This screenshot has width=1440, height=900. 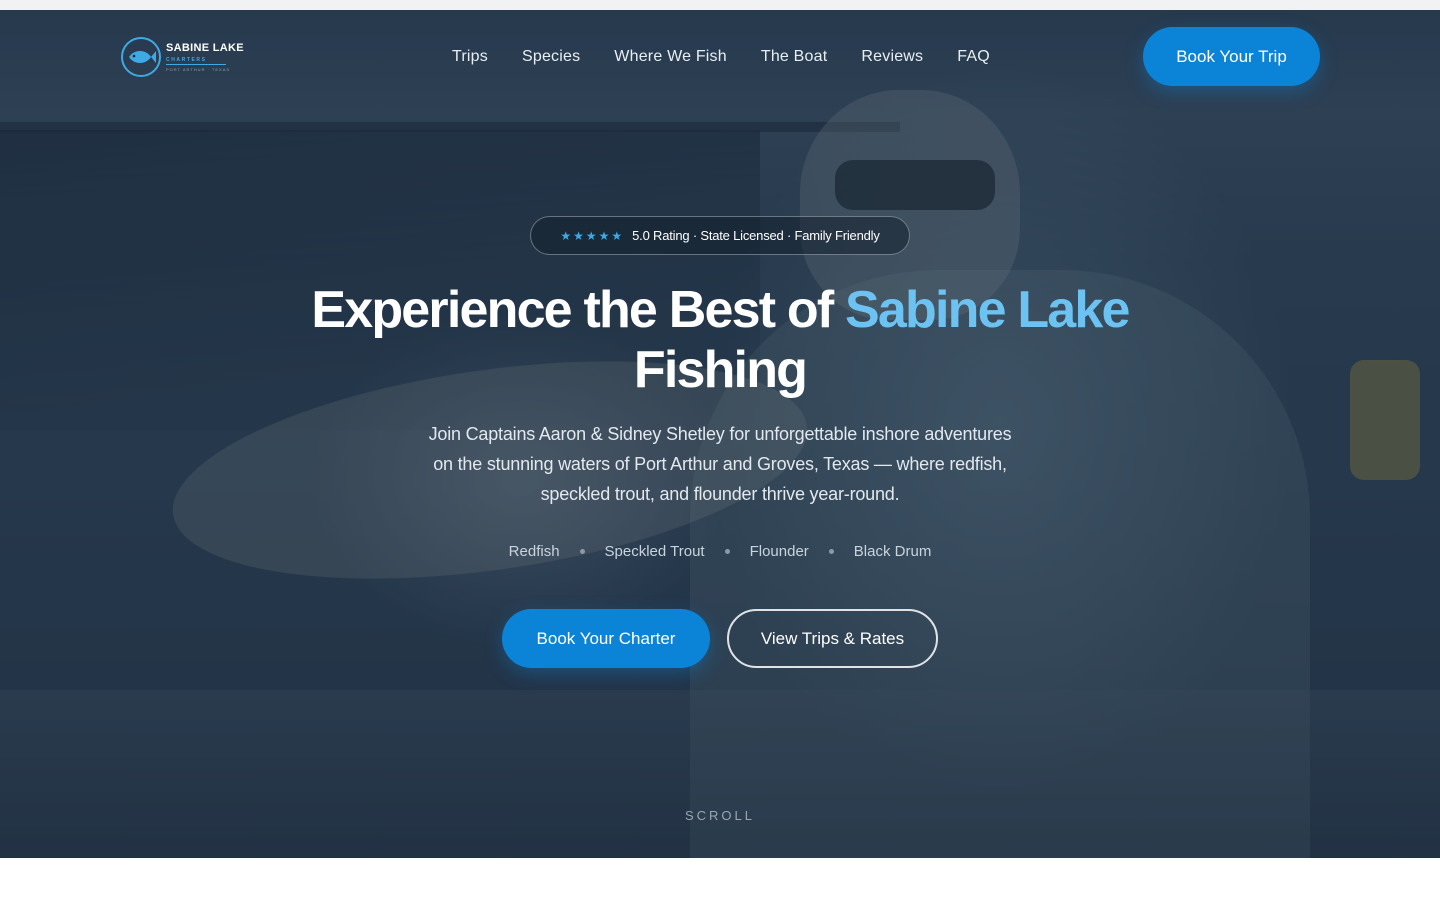 I want to click on species-item-black-drum: Black Drum, so click(x=892, y=551).